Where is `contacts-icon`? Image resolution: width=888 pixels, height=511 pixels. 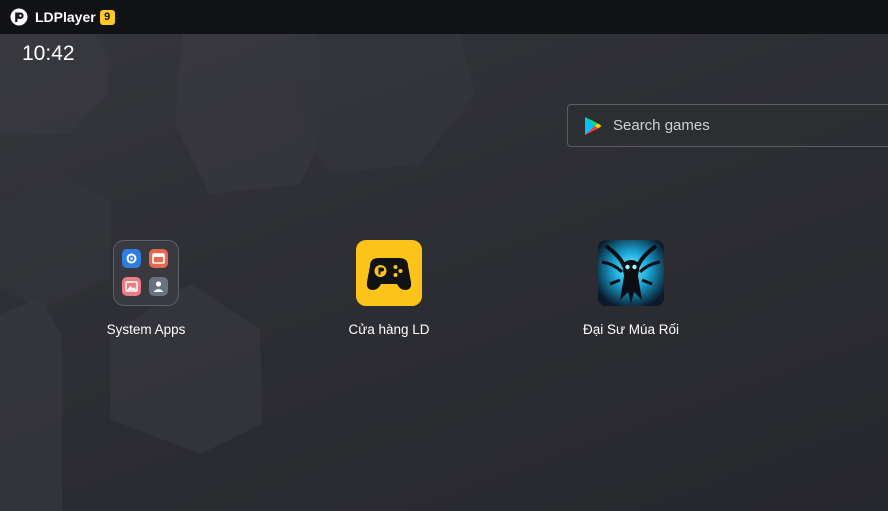 contacts-icon is located at coordinates (158, 286).